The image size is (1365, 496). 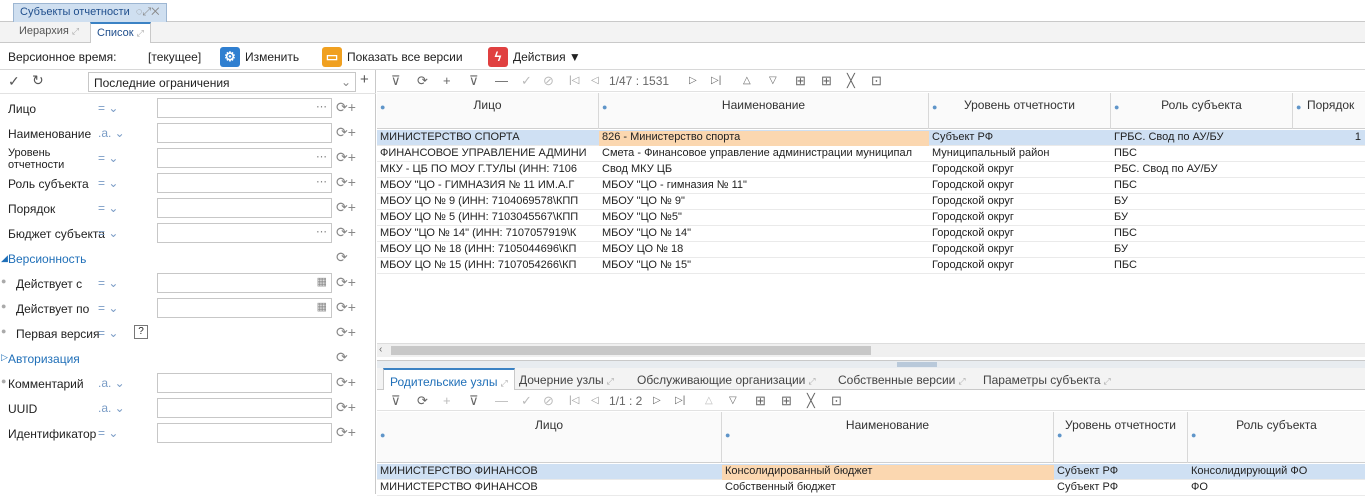 I want to click on tab-list: Список ⤢, so click(x=120, y=32).